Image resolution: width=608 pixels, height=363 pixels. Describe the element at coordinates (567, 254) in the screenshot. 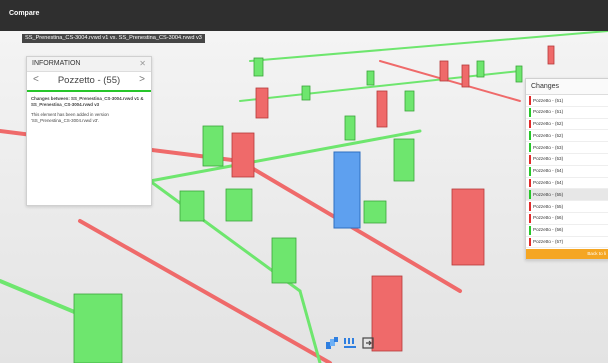

I see `back-to-list-button: Back to li` at that location.